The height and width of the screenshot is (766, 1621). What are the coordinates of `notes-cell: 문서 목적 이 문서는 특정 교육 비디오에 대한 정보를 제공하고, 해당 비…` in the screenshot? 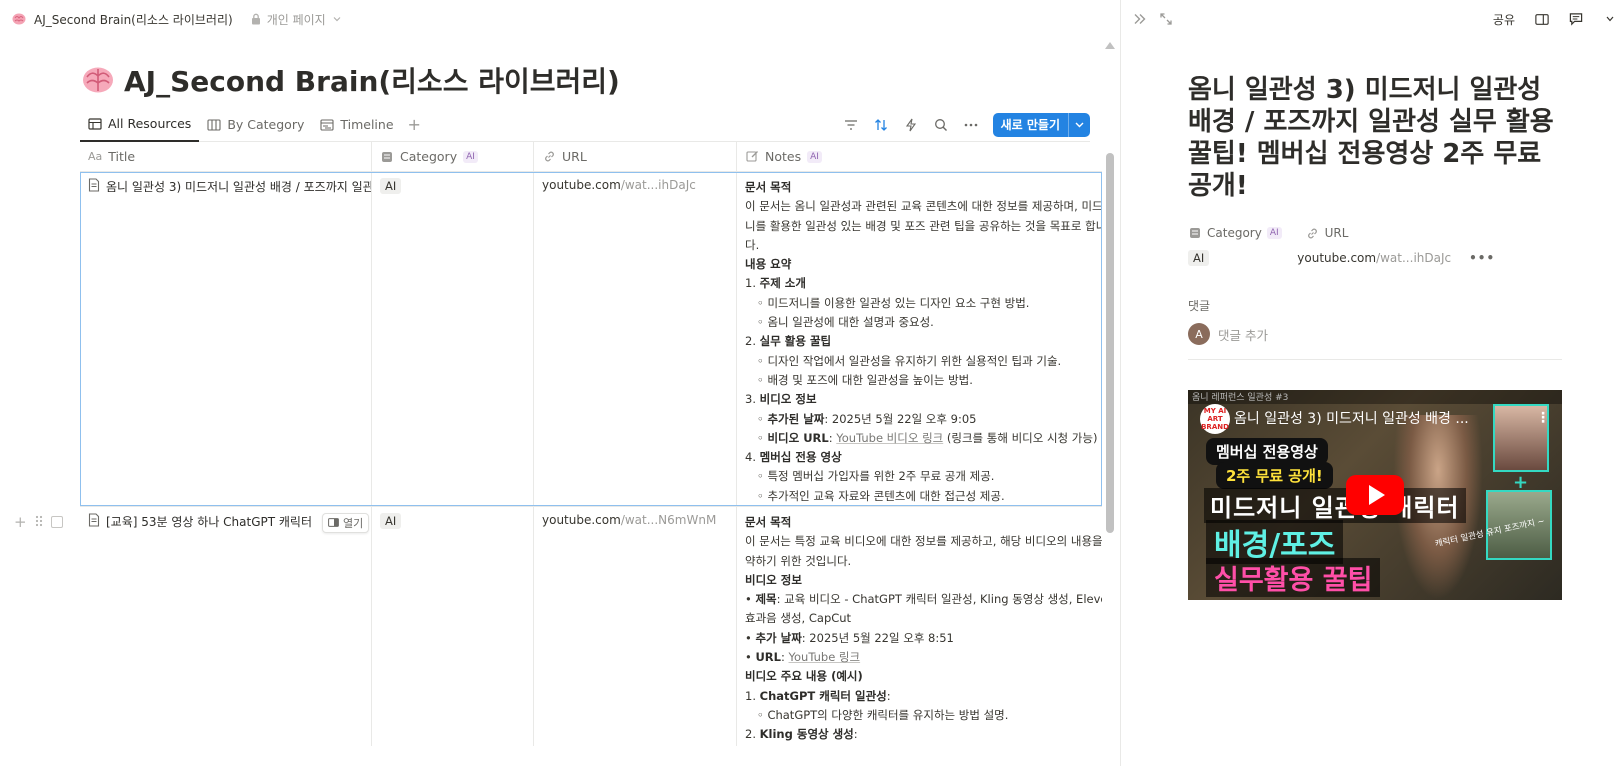 It's located at (919, 626).